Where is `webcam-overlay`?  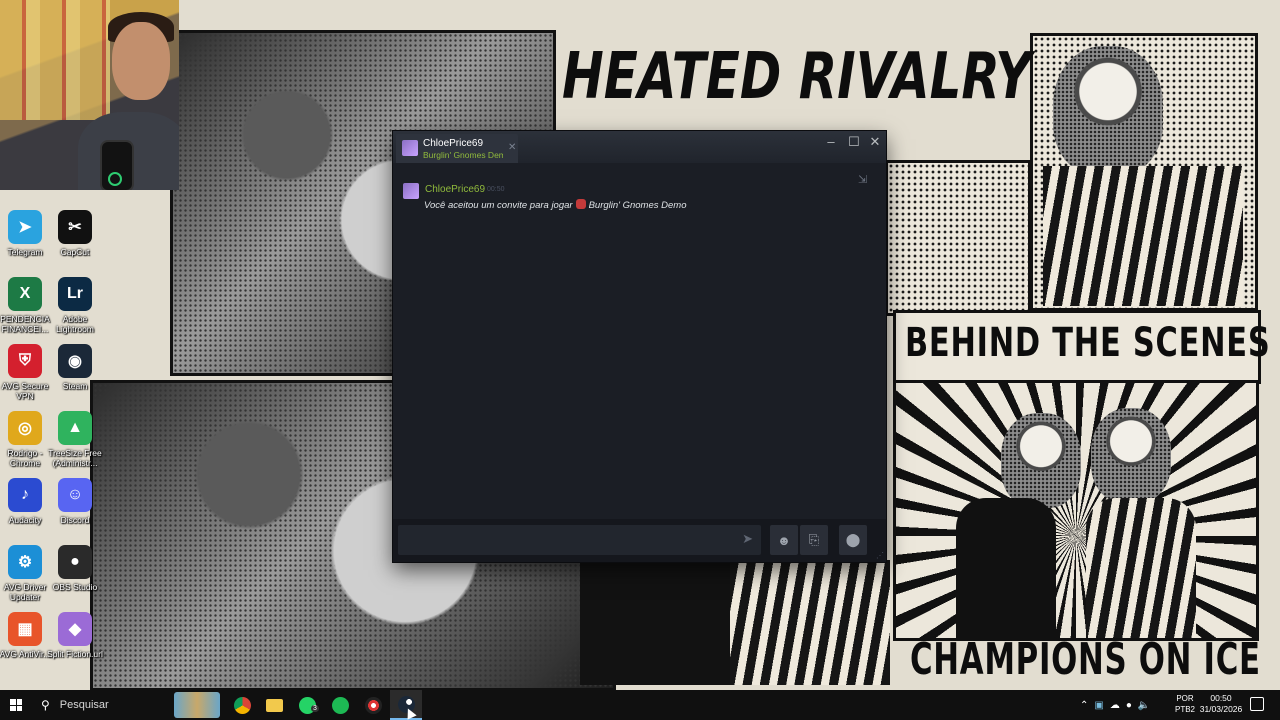 webcam-overlay is located at coordinates (89, 95).